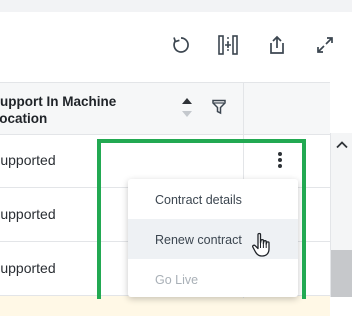 The height and width of the screenshot is (316, 352). What do you see at coordinates (165, 306) in the screenshot?
I see `table-row` at bounding box center [165, 306].